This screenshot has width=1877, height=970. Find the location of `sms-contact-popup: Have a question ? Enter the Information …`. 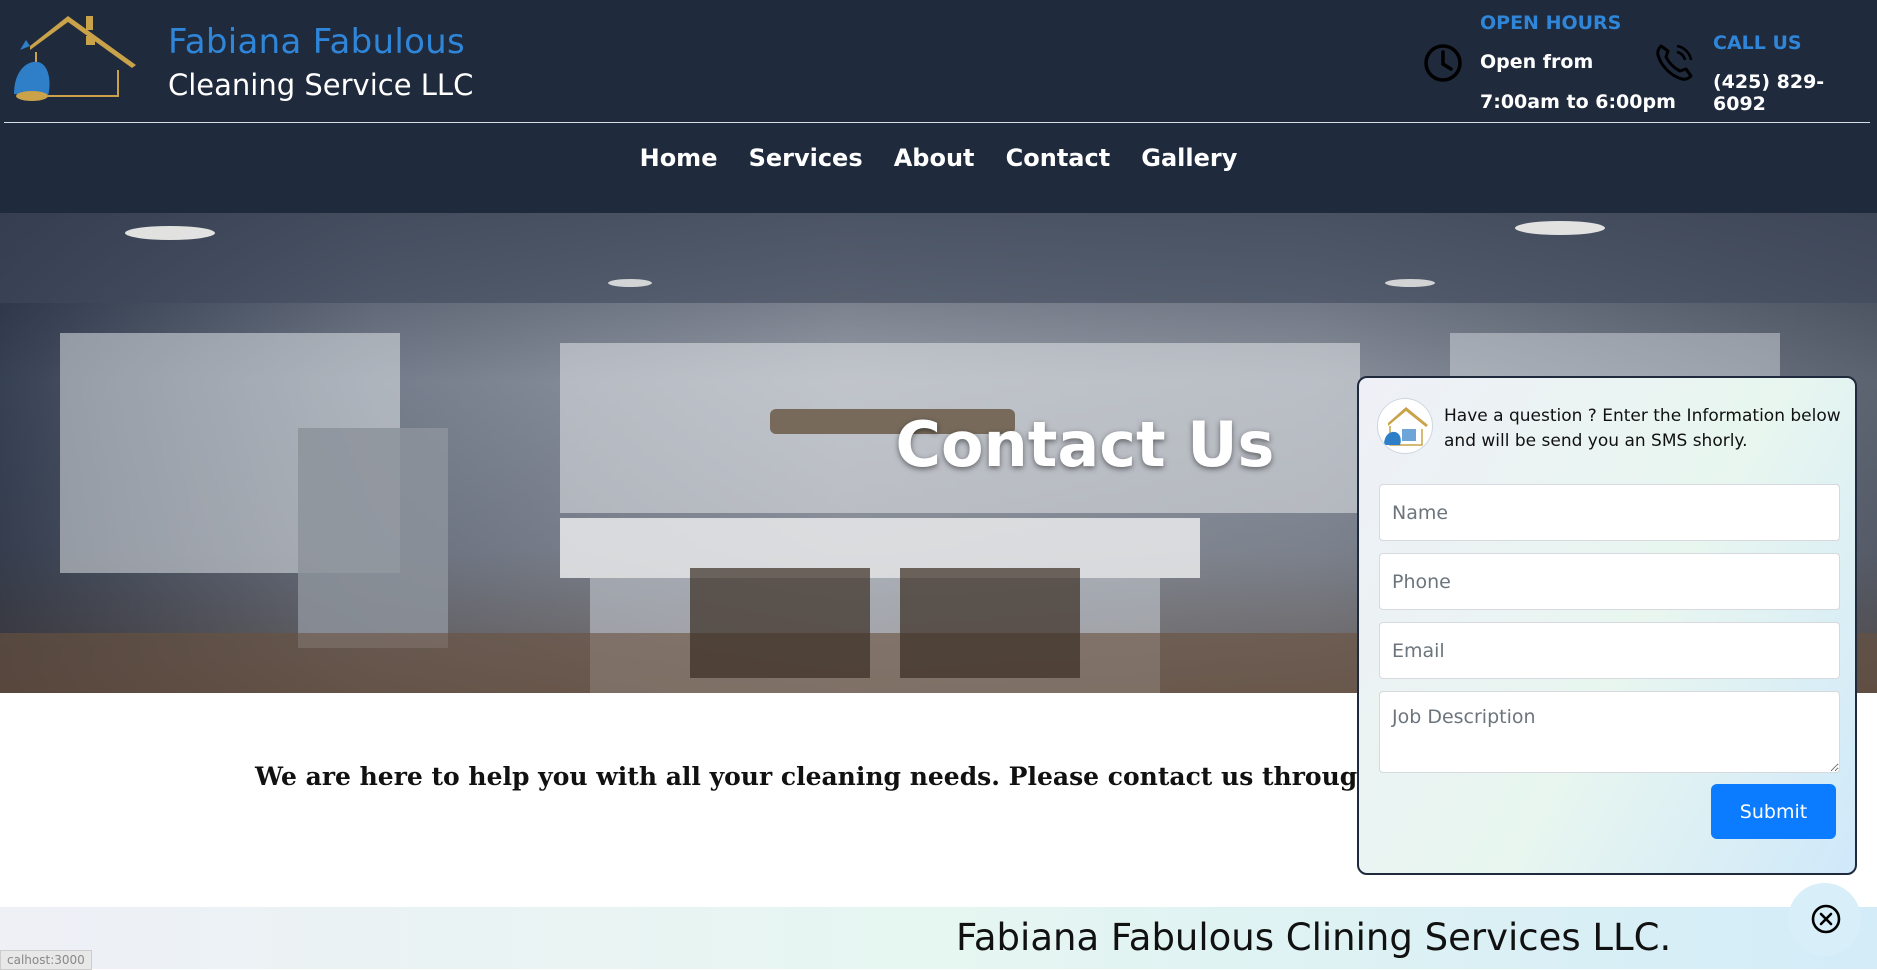

sms-contact-popup: Have a question ? Enter the Information … is located at coordinates (1607, 625).